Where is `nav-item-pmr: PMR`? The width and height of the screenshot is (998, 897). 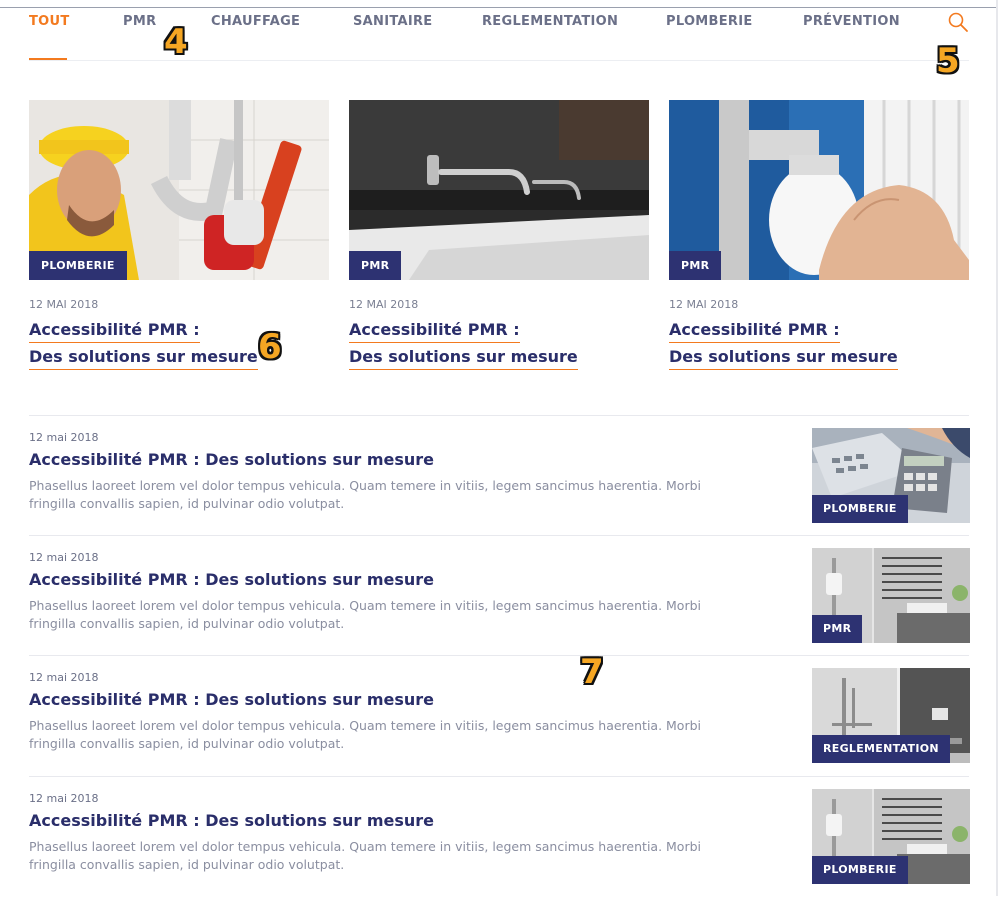
nav-item-pmr: PMR is located at coordinates (139, 24).